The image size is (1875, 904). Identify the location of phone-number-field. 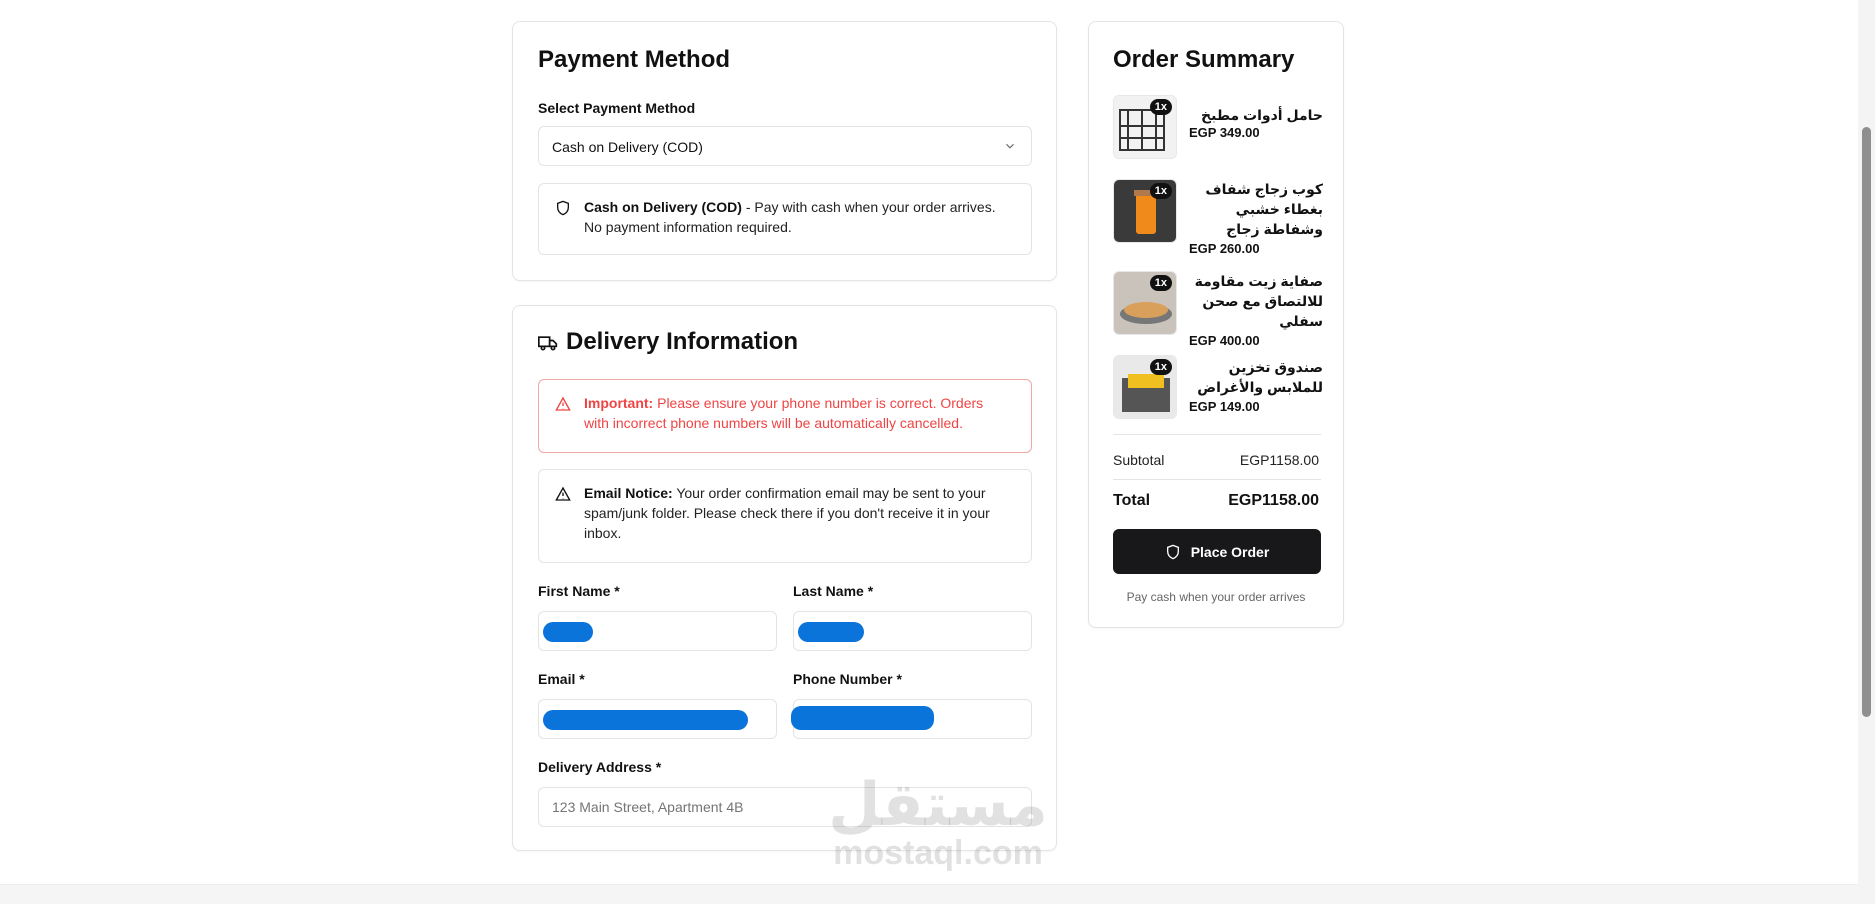
(911, 719).